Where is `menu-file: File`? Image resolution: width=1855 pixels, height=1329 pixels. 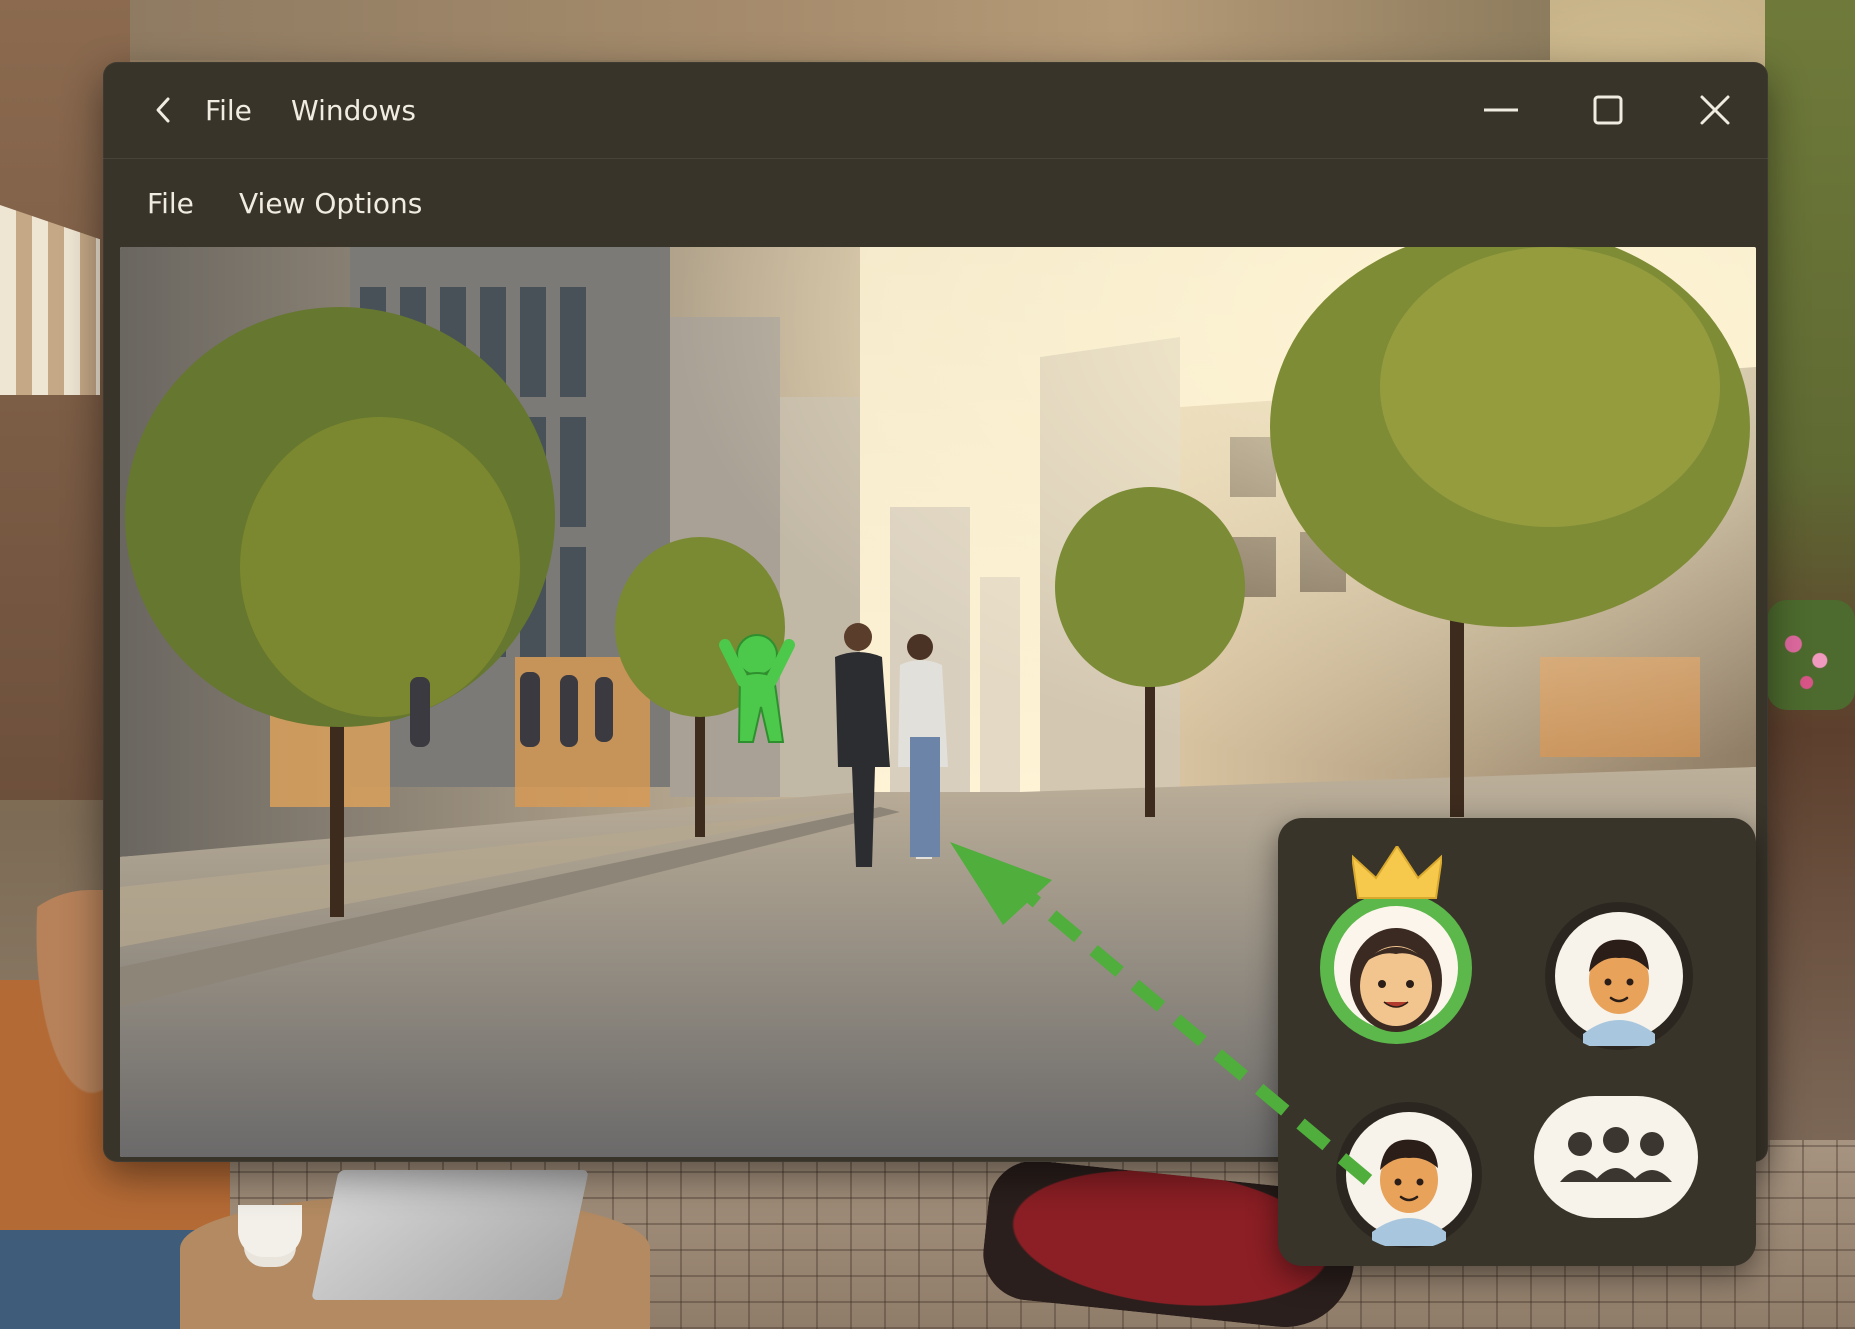 menu-file: File is located at coordinates (170, 203).